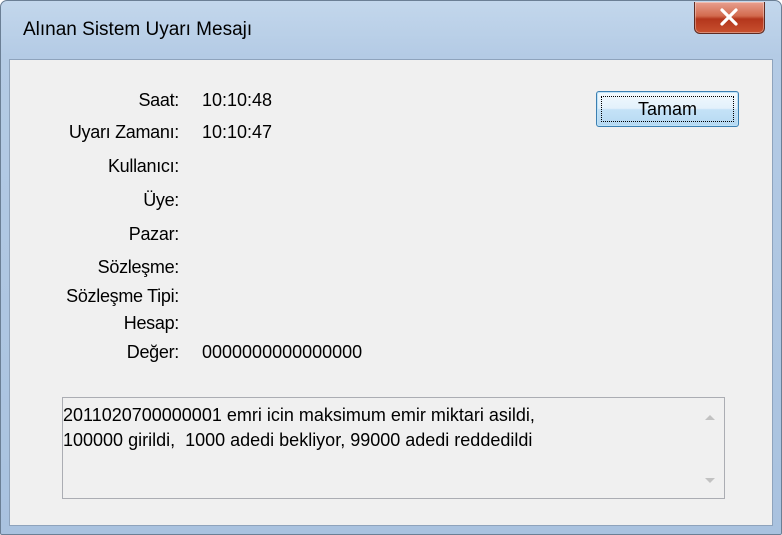 This screenshot has height=535, width=782. What do you see at coordinates (154, 234) in the screenshot?
I see `field-label-pazar: Pazar:` at bounding box center [154, 234].